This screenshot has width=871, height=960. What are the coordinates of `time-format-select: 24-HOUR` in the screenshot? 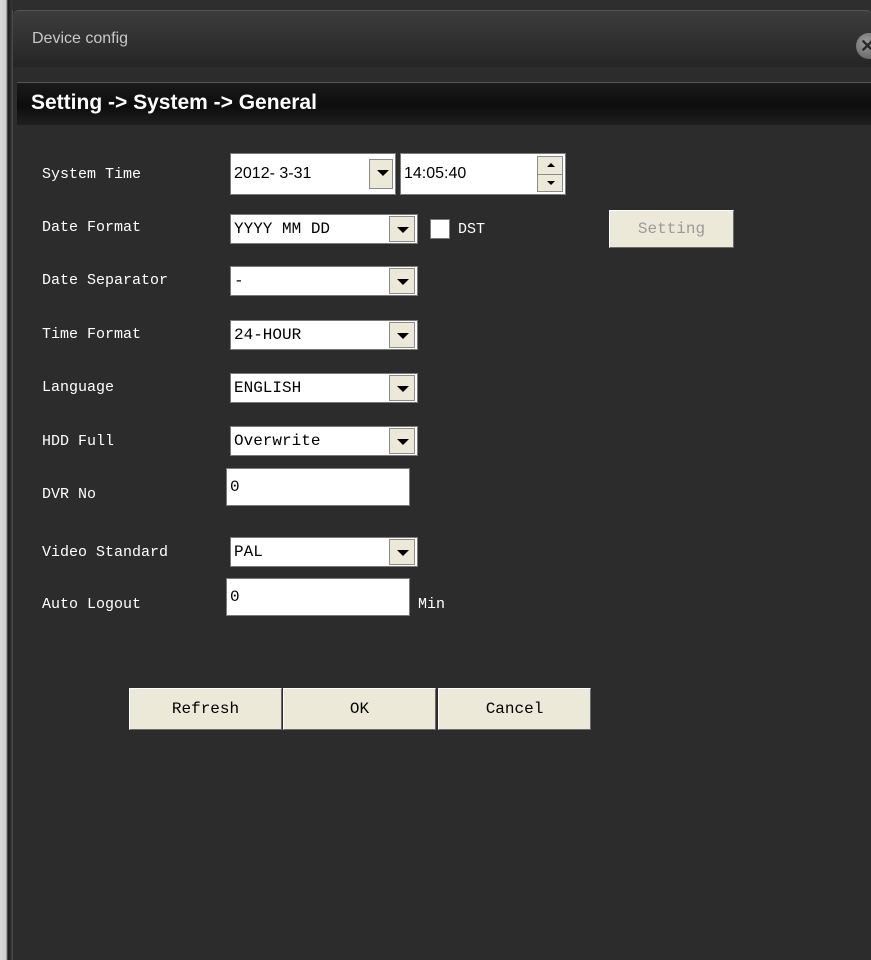 It's located at (324, 335).